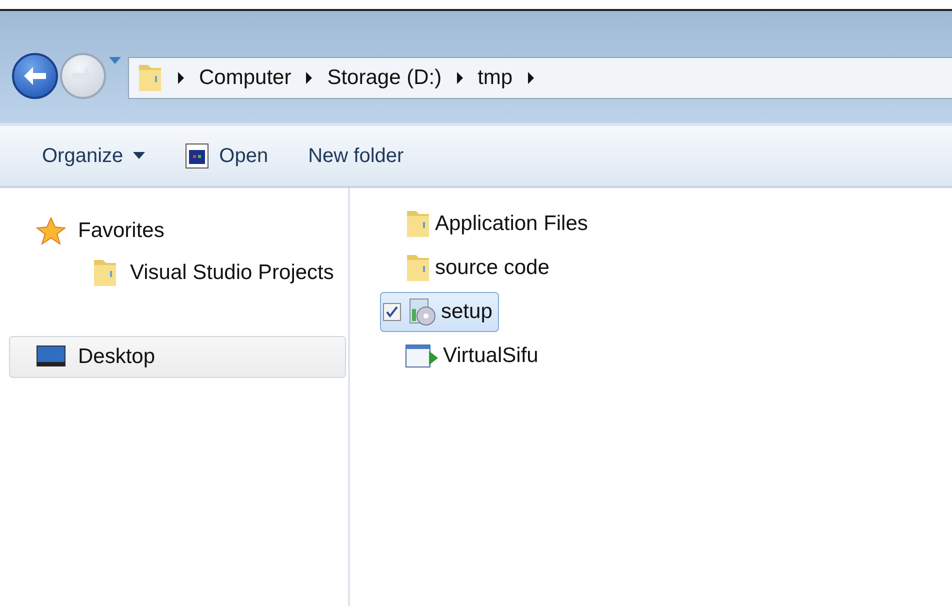 The height and width of the screenshot is (606, 952). I want to click on sidebar-item: Desktop, so click(177, 357).